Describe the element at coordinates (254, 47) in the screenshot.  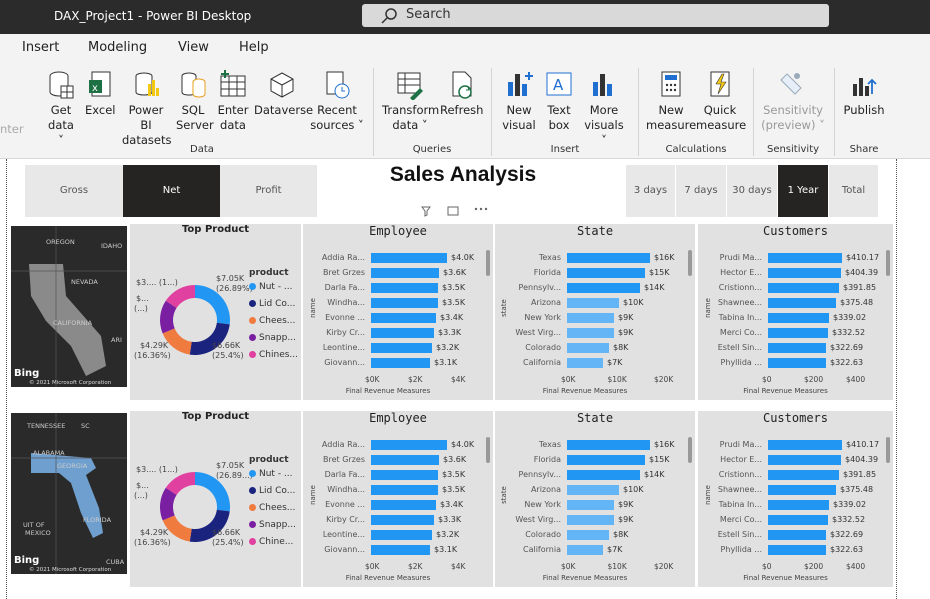
I see `menu-help: Help` at that location.